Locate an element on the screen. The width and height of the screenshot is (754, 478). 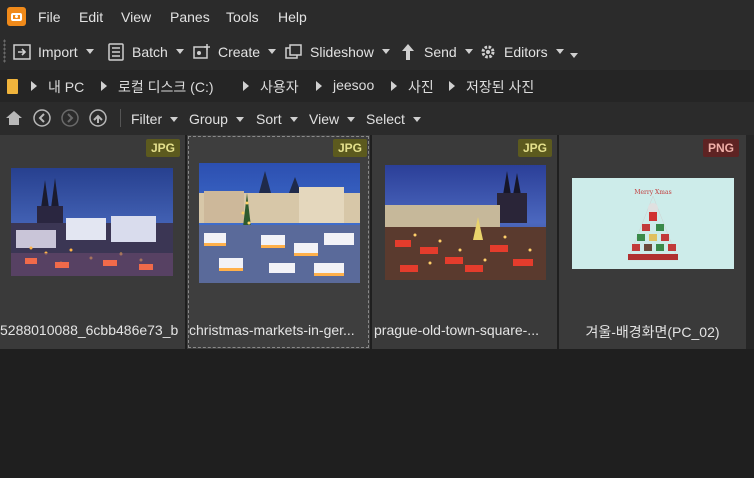
sort-menu: Sort is located at coordinates (277, 119).